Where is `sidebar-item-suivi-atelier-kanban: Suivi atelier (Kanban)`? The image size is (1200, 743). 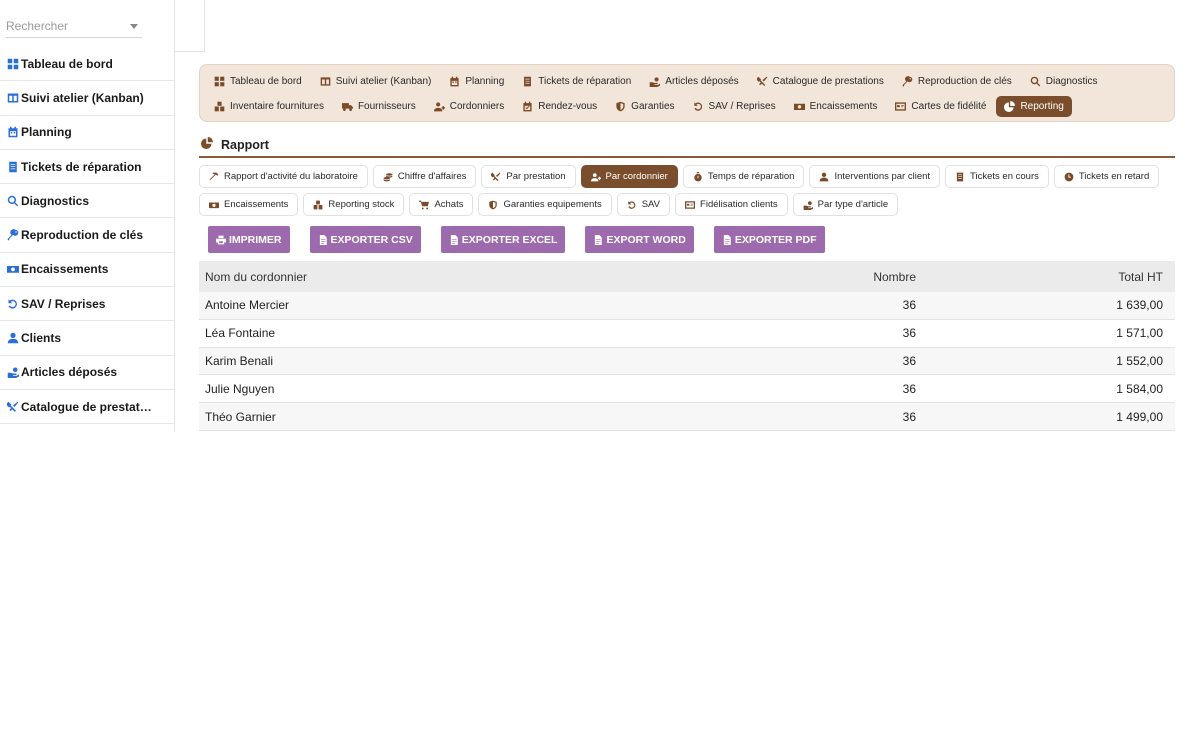 sidebar-item-suivi-atelier-kanban: Suivi atelier (Kanban) is located at coordinates (87, 98).